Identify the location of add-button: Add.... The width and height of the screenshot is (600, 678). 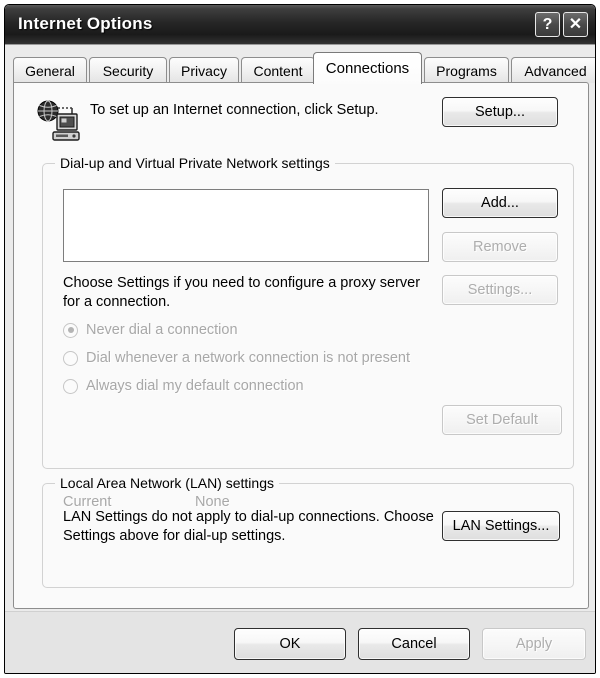
(500, 203).